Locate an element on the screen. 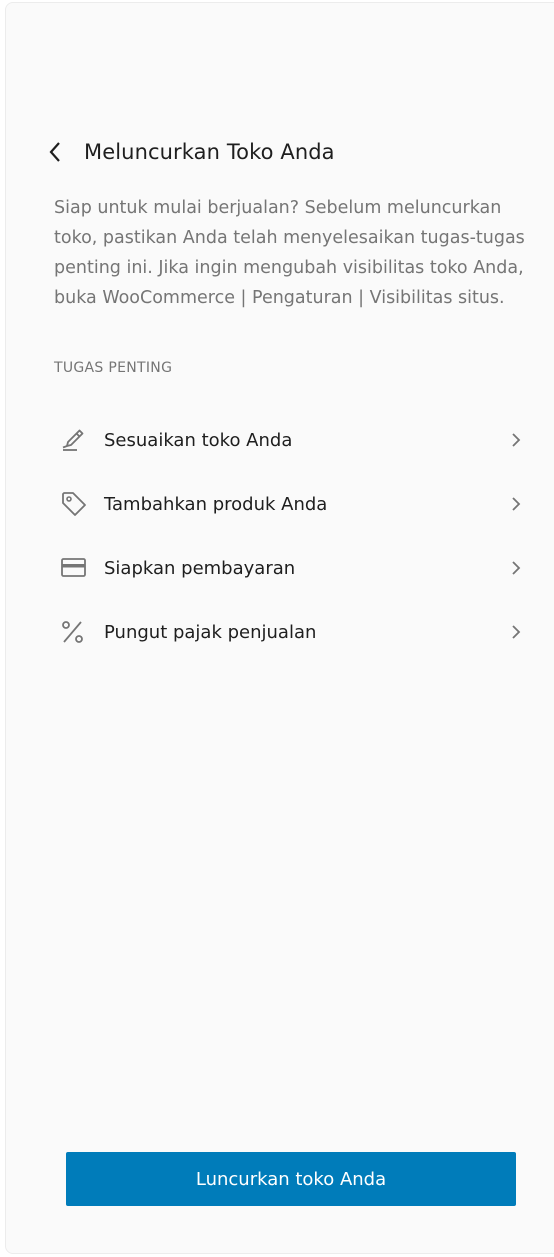 The height and width of the screenshot is (1257, 554). page-title: Meluncurkan Toko Anda is located at coordinates (209, 152).